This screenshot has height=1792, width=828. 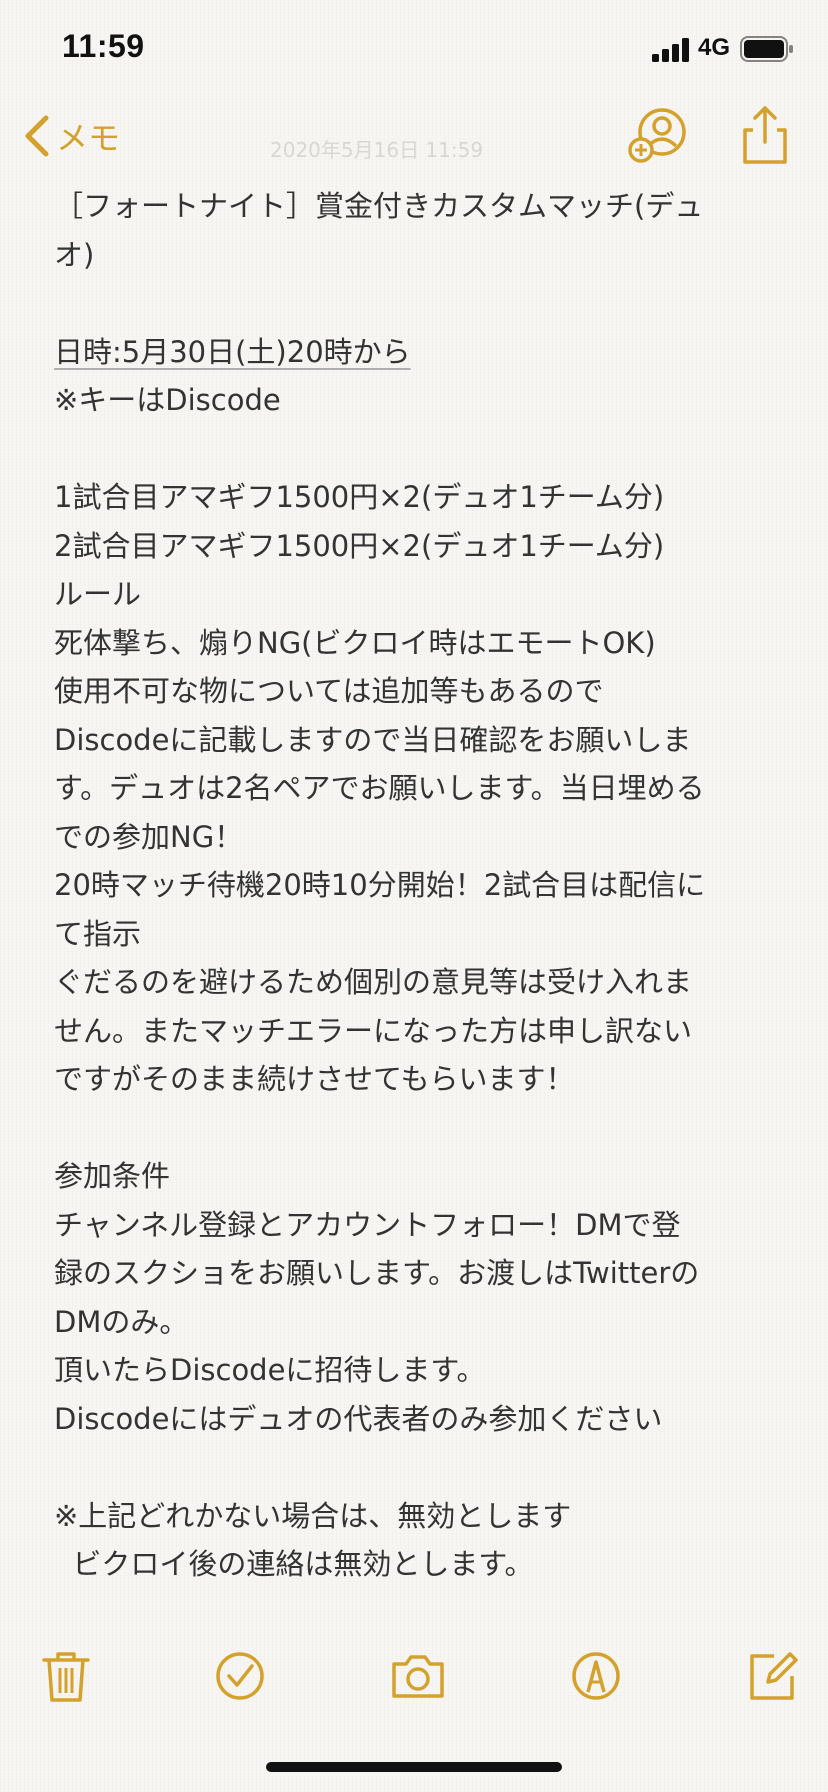 What do you see at coordinates (377, 150) in the screenshot?
I see `note-date-watermark: 2020年5月16日 11:59` at bounding box center [377, 150].